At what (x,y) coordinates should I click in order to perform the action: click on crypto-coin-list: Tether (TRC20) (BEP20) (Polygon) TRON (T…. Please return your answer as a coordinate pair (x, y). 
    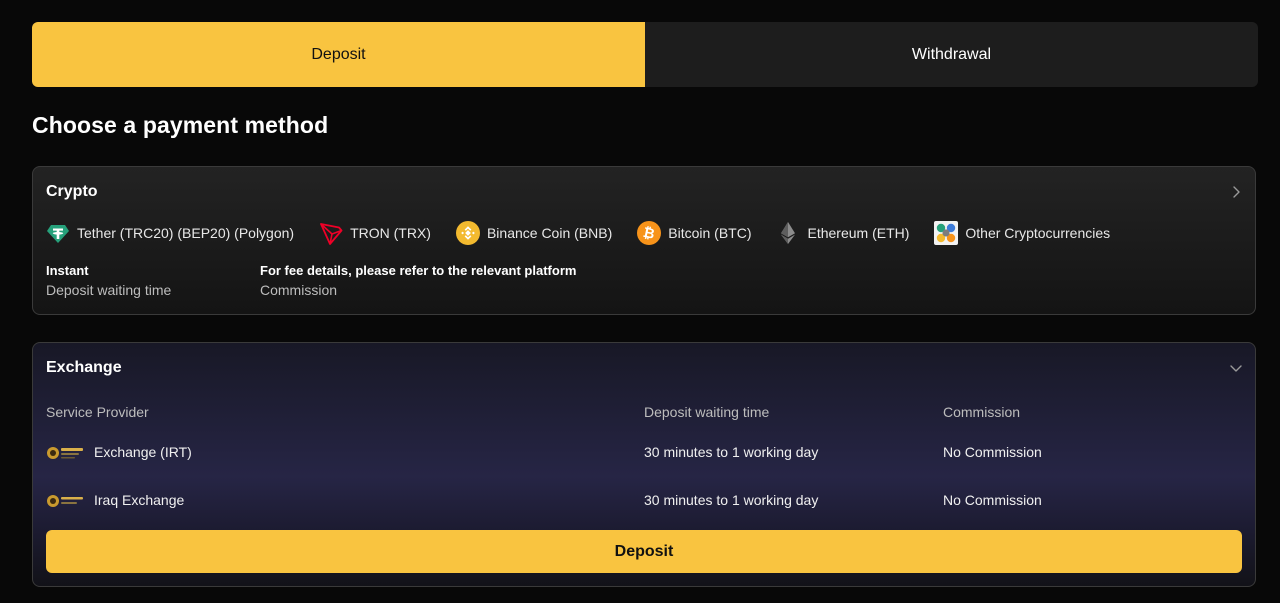
    Looking at the image, I should click on (590, 233).